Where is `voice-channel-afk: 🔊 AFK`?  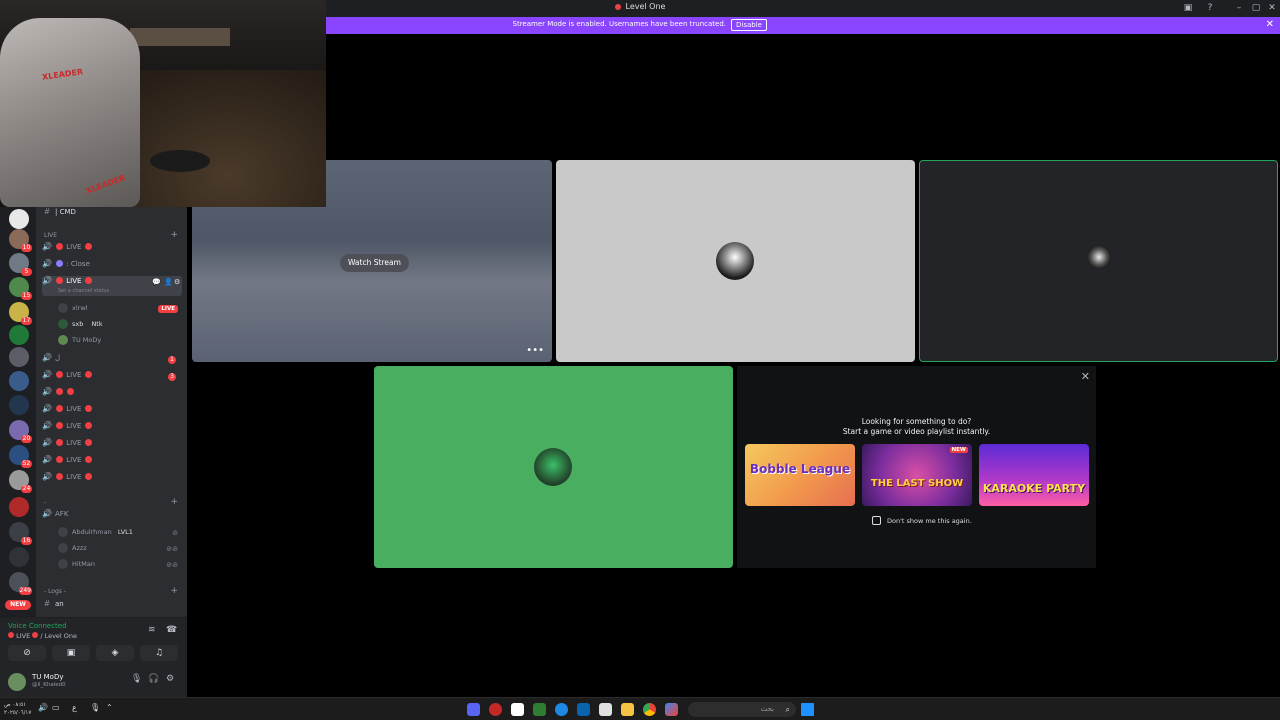
voice-channel-afk: 🔊 AFK is located at coordinates (112, 516).